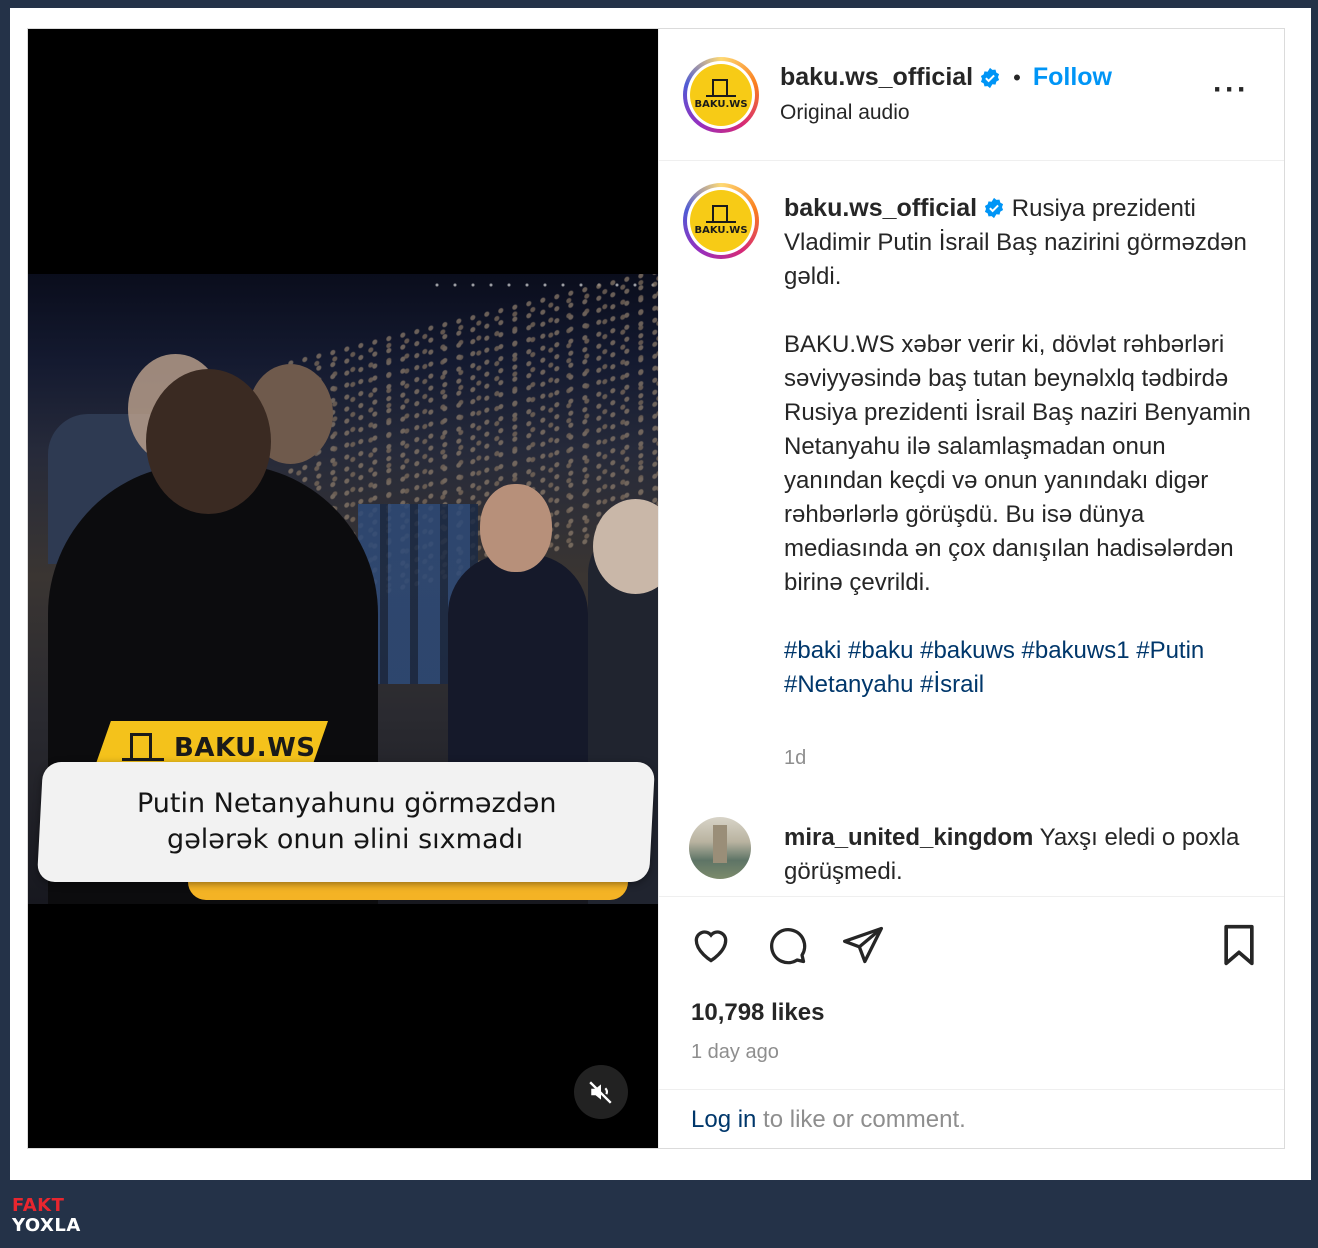  Describe the element at coordinates (345, 839) in the screenshot. I see `video-caption-line-2: gələrək onun əlini sıxmadı` at that location.